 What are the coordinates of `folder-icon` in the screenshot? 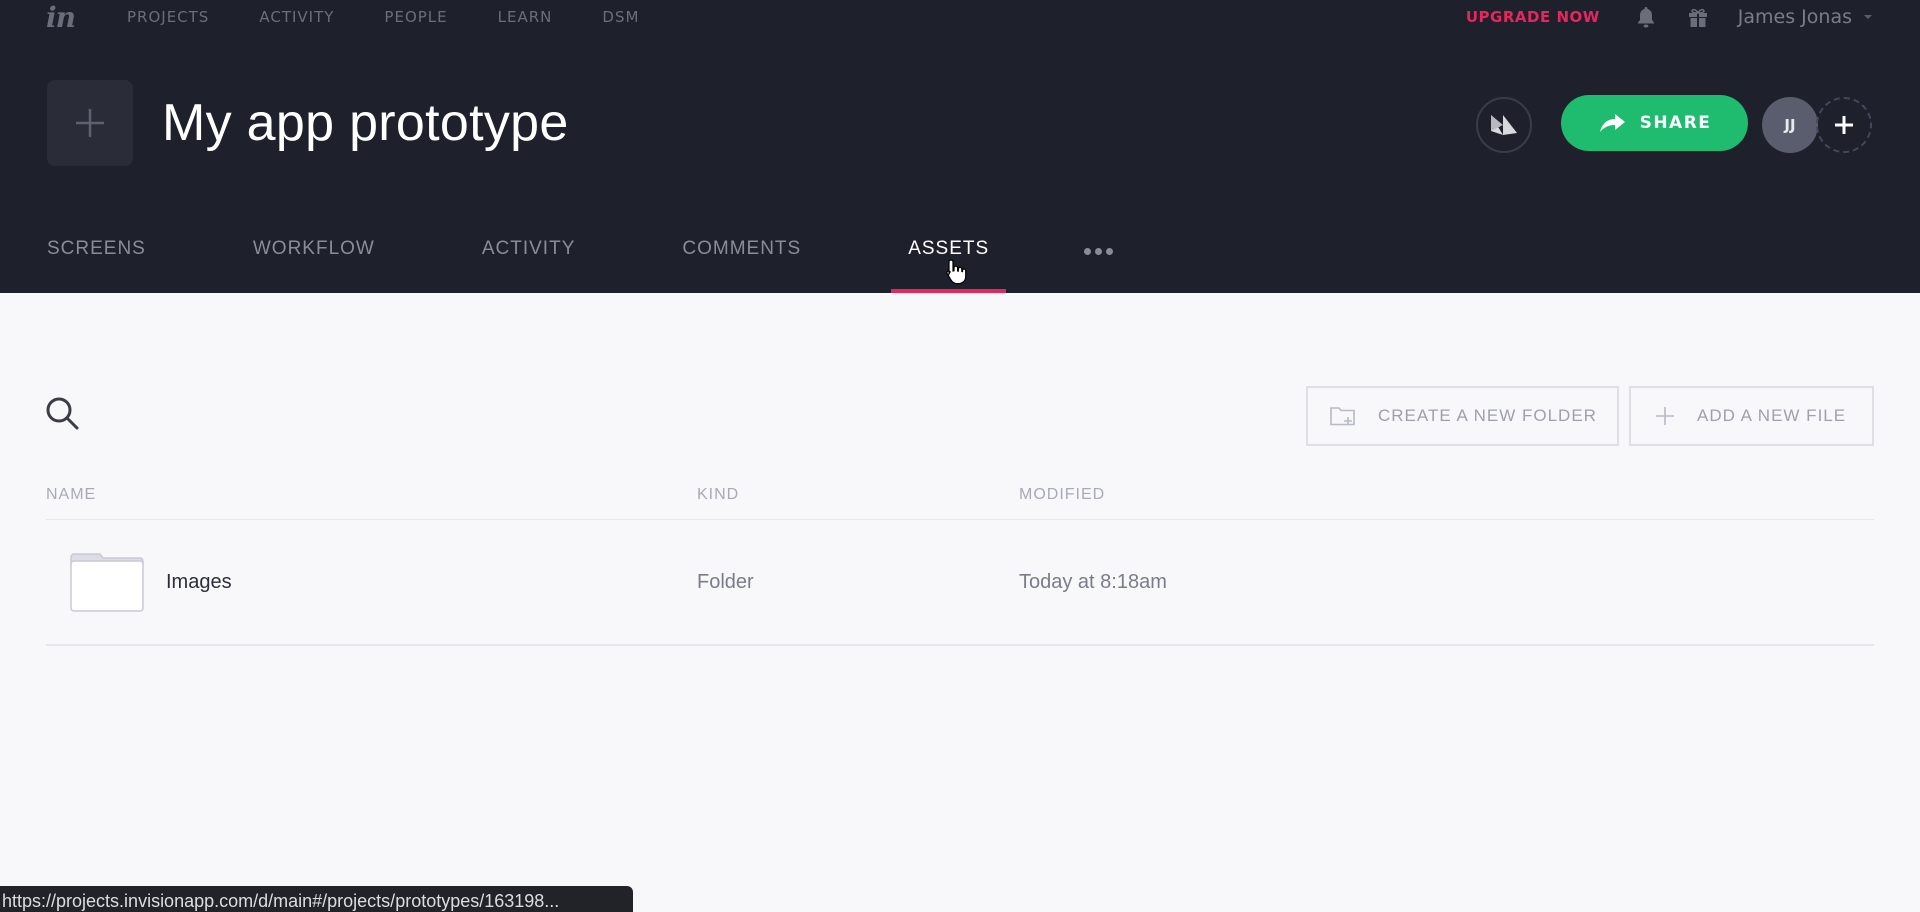 It's located at (107, 582).